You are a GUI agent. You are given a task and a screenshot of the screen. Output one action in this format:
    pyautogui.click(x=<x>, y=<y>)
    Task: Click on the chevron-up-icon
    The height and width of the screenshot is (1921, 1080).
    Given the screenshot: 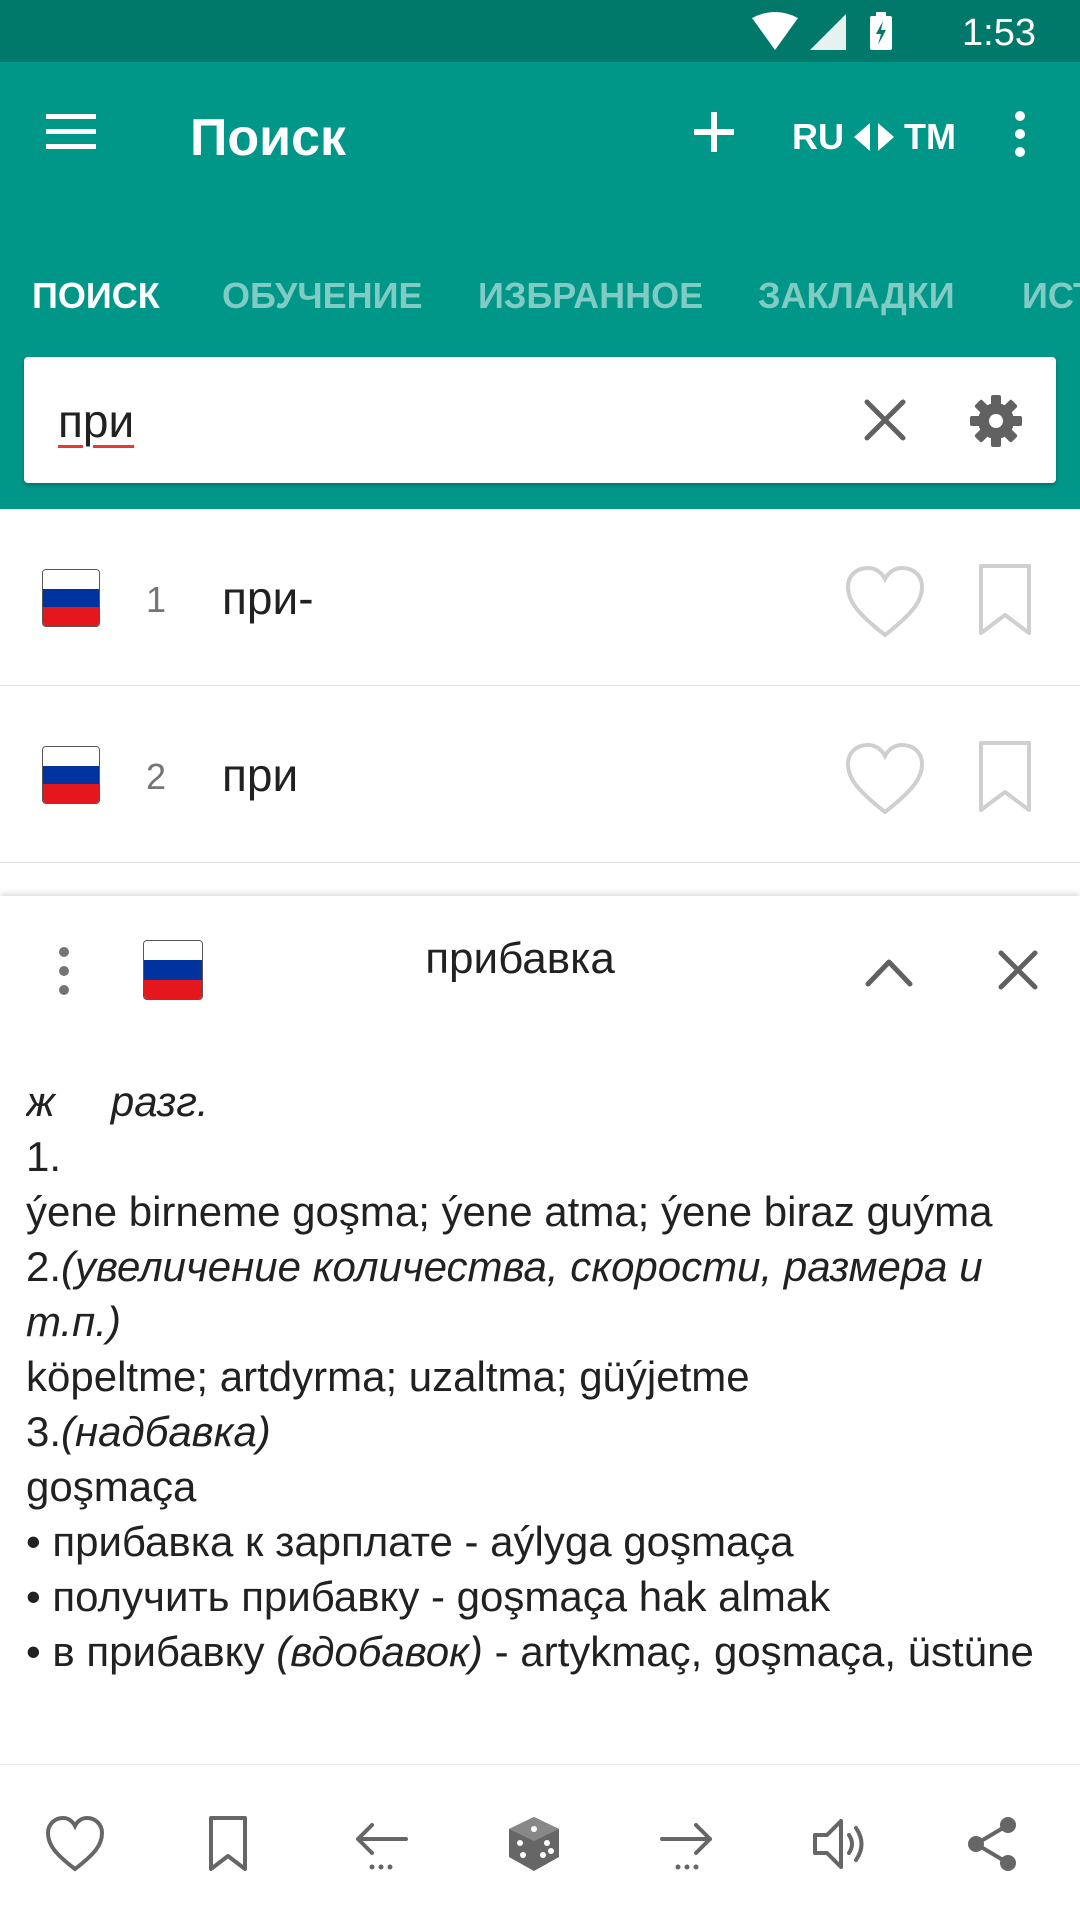 What is the action you would take?
    pyautogui.click(x=889, y=973)
    